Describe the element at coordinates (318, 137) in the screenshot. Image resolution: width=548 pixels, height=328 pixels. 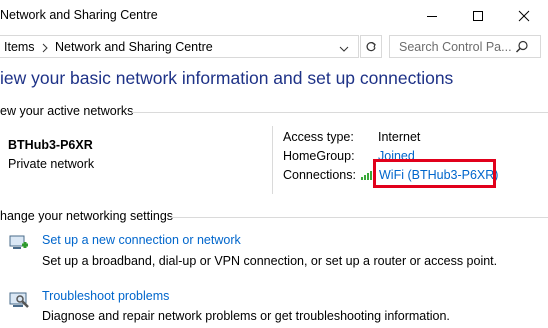
I see `access-type-label: Access type:` at that location.